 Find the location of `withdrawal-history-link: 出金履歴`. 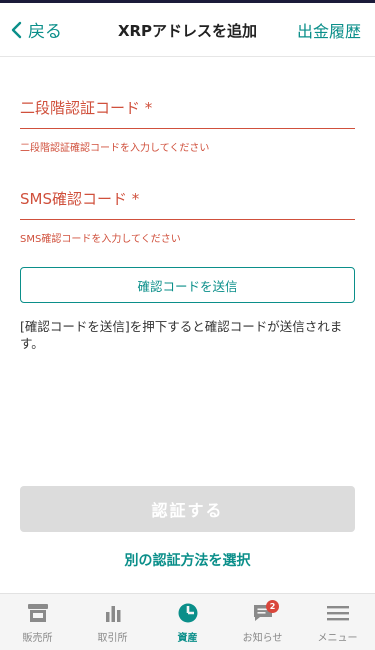

withdrawal-history-link: 出金履歴 is located at coordinates (329, 30).